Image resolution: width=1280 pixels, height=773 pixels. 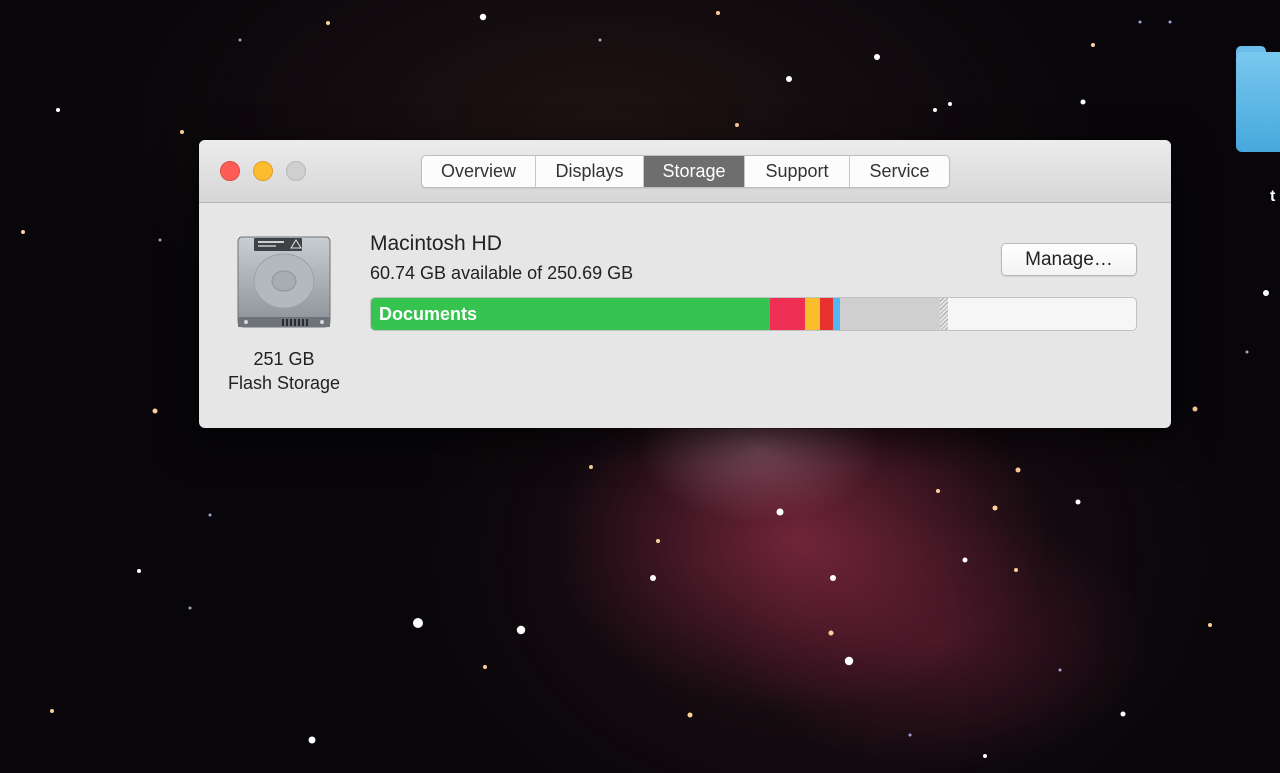 What do you see at coordinates (502, 273) in the screenshot?
I see `volume-availability: 60.74 GB available of 250.69 GB` at bounding box center [502, 273].